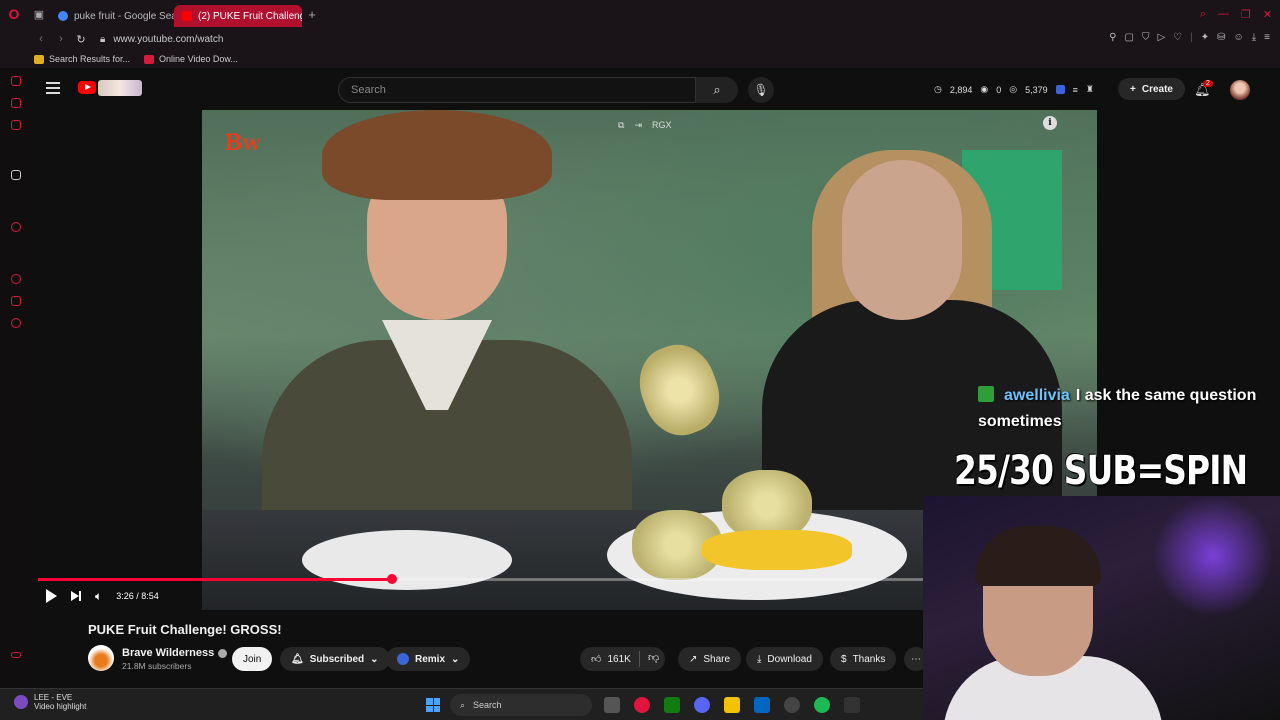  What do you see at coordinates (645, 125) in the screenshot?
I see `video-overlay-tools: ⧉ ⇥ RGX` at bounding box center [645, 125].